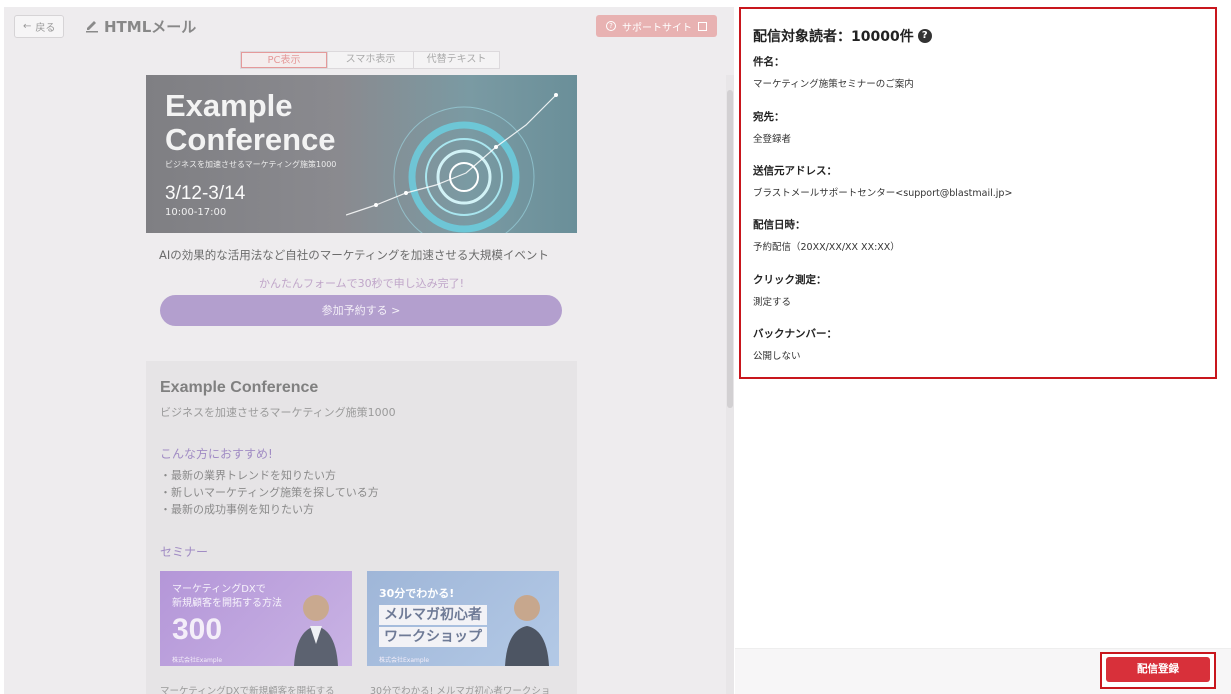 The height and width of the screenshot is (694, 1231). What do you see at coordinates (833, 84) in the screenshot?
I see `subject-value: マーケティング施策セミナーのご案内` at bounding box center [833, 84].